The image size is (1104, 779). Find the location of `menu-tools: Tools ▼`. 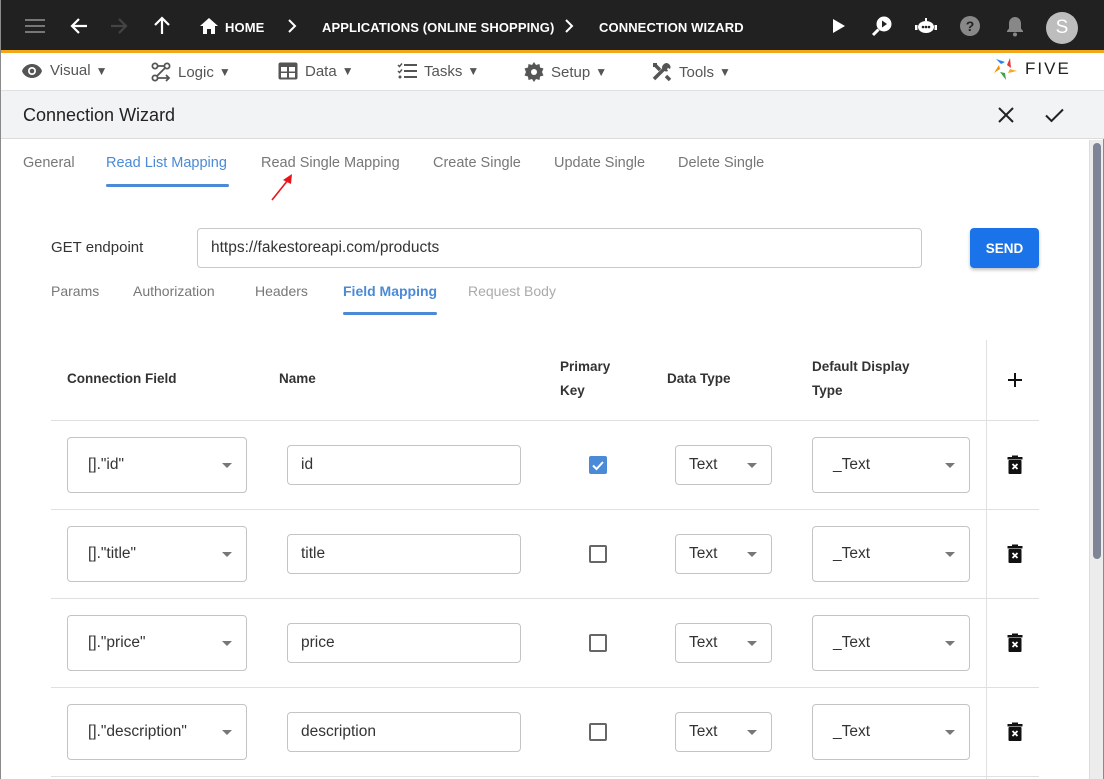

menu-tools: Tools ▼ is located at coordinates (691, 72).